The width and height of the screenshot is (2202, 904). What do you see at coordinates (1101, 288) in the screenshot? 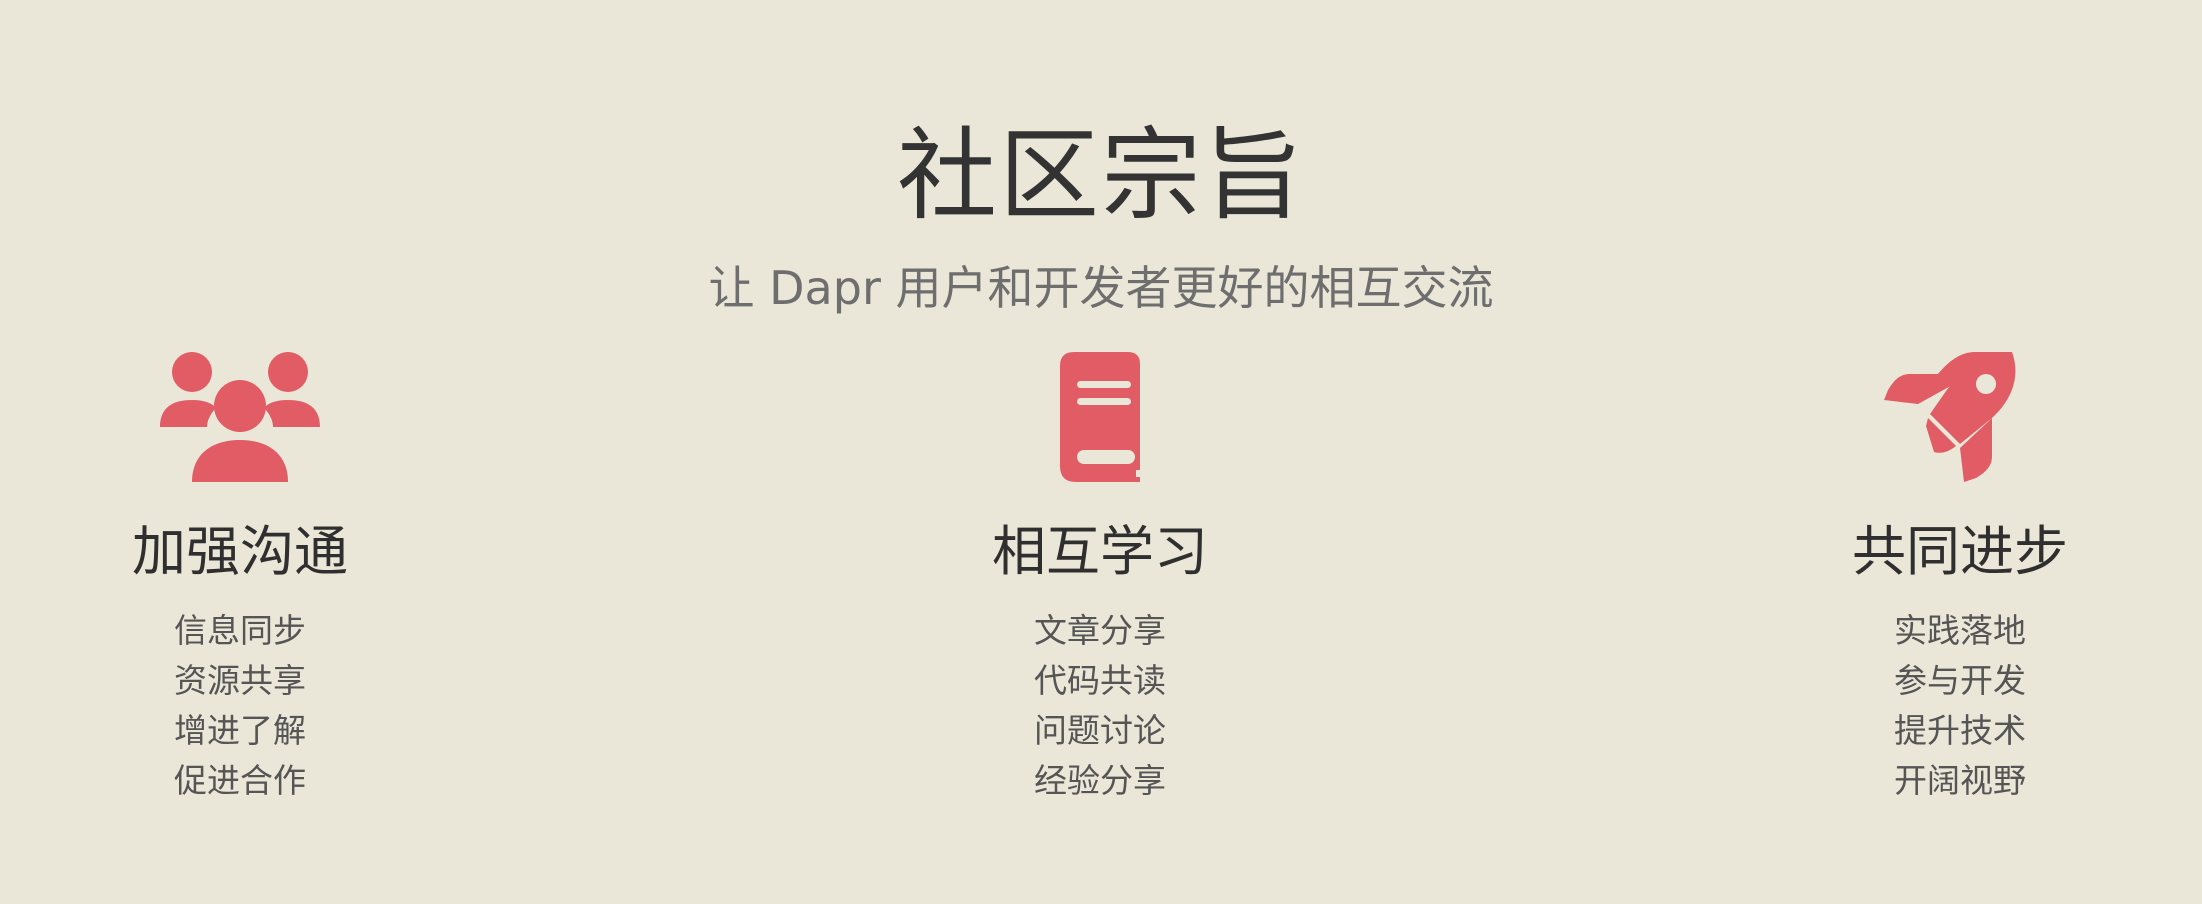
I see `page-subtitle: 让 Dapr 用户和开发者更好的相互交流` at bounding box center [1101, 288].